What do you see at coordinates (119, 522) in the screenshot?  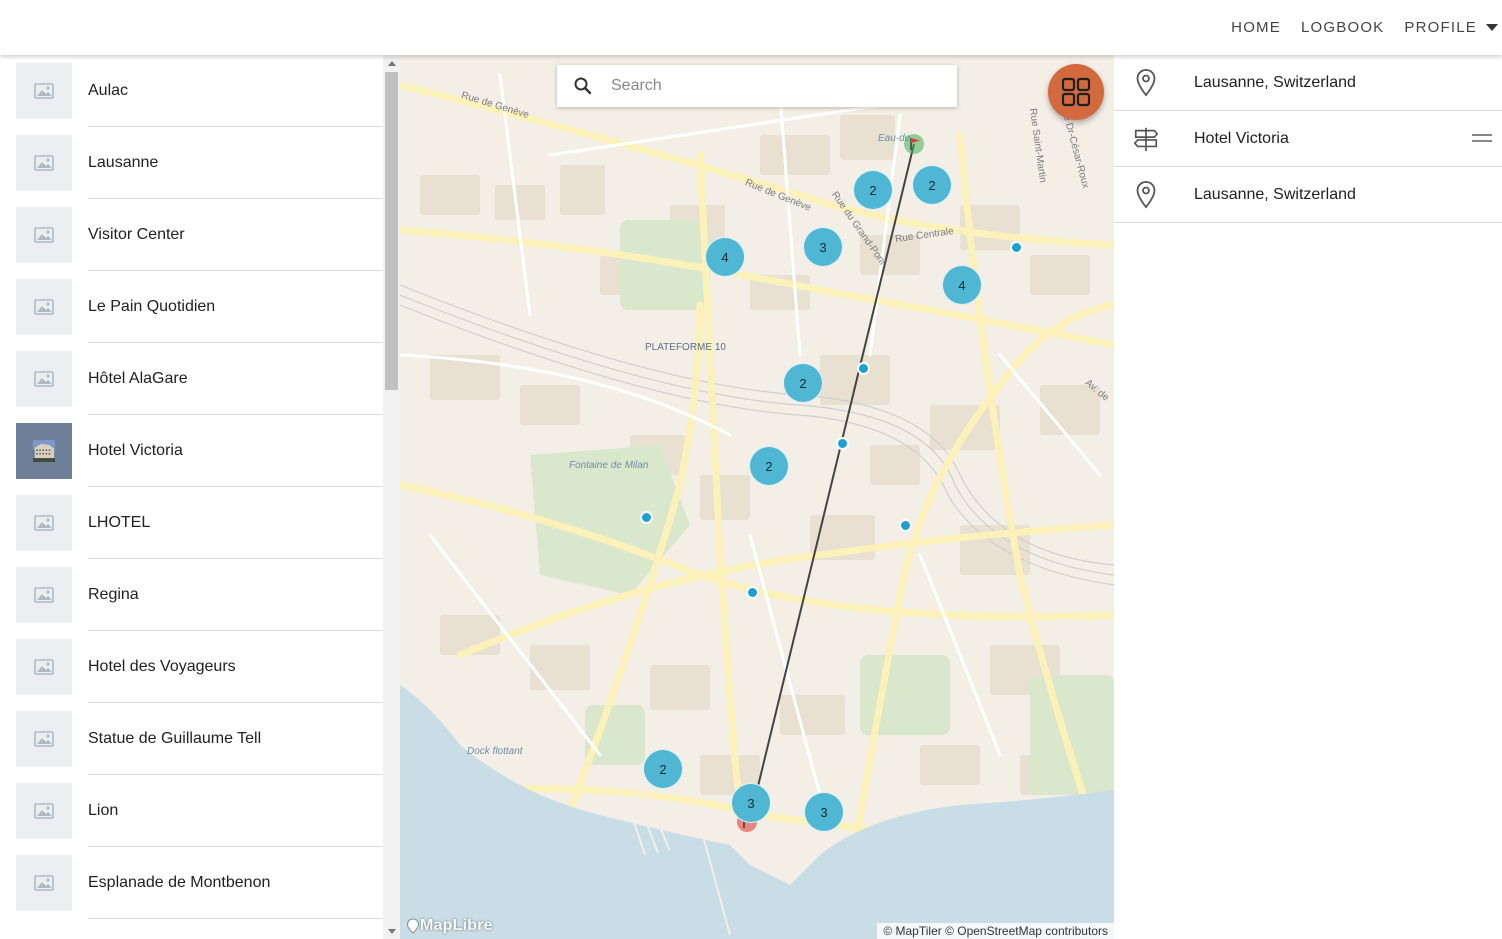 I see `list-item-label: LHOTEL` at bounding box center [119, 522].